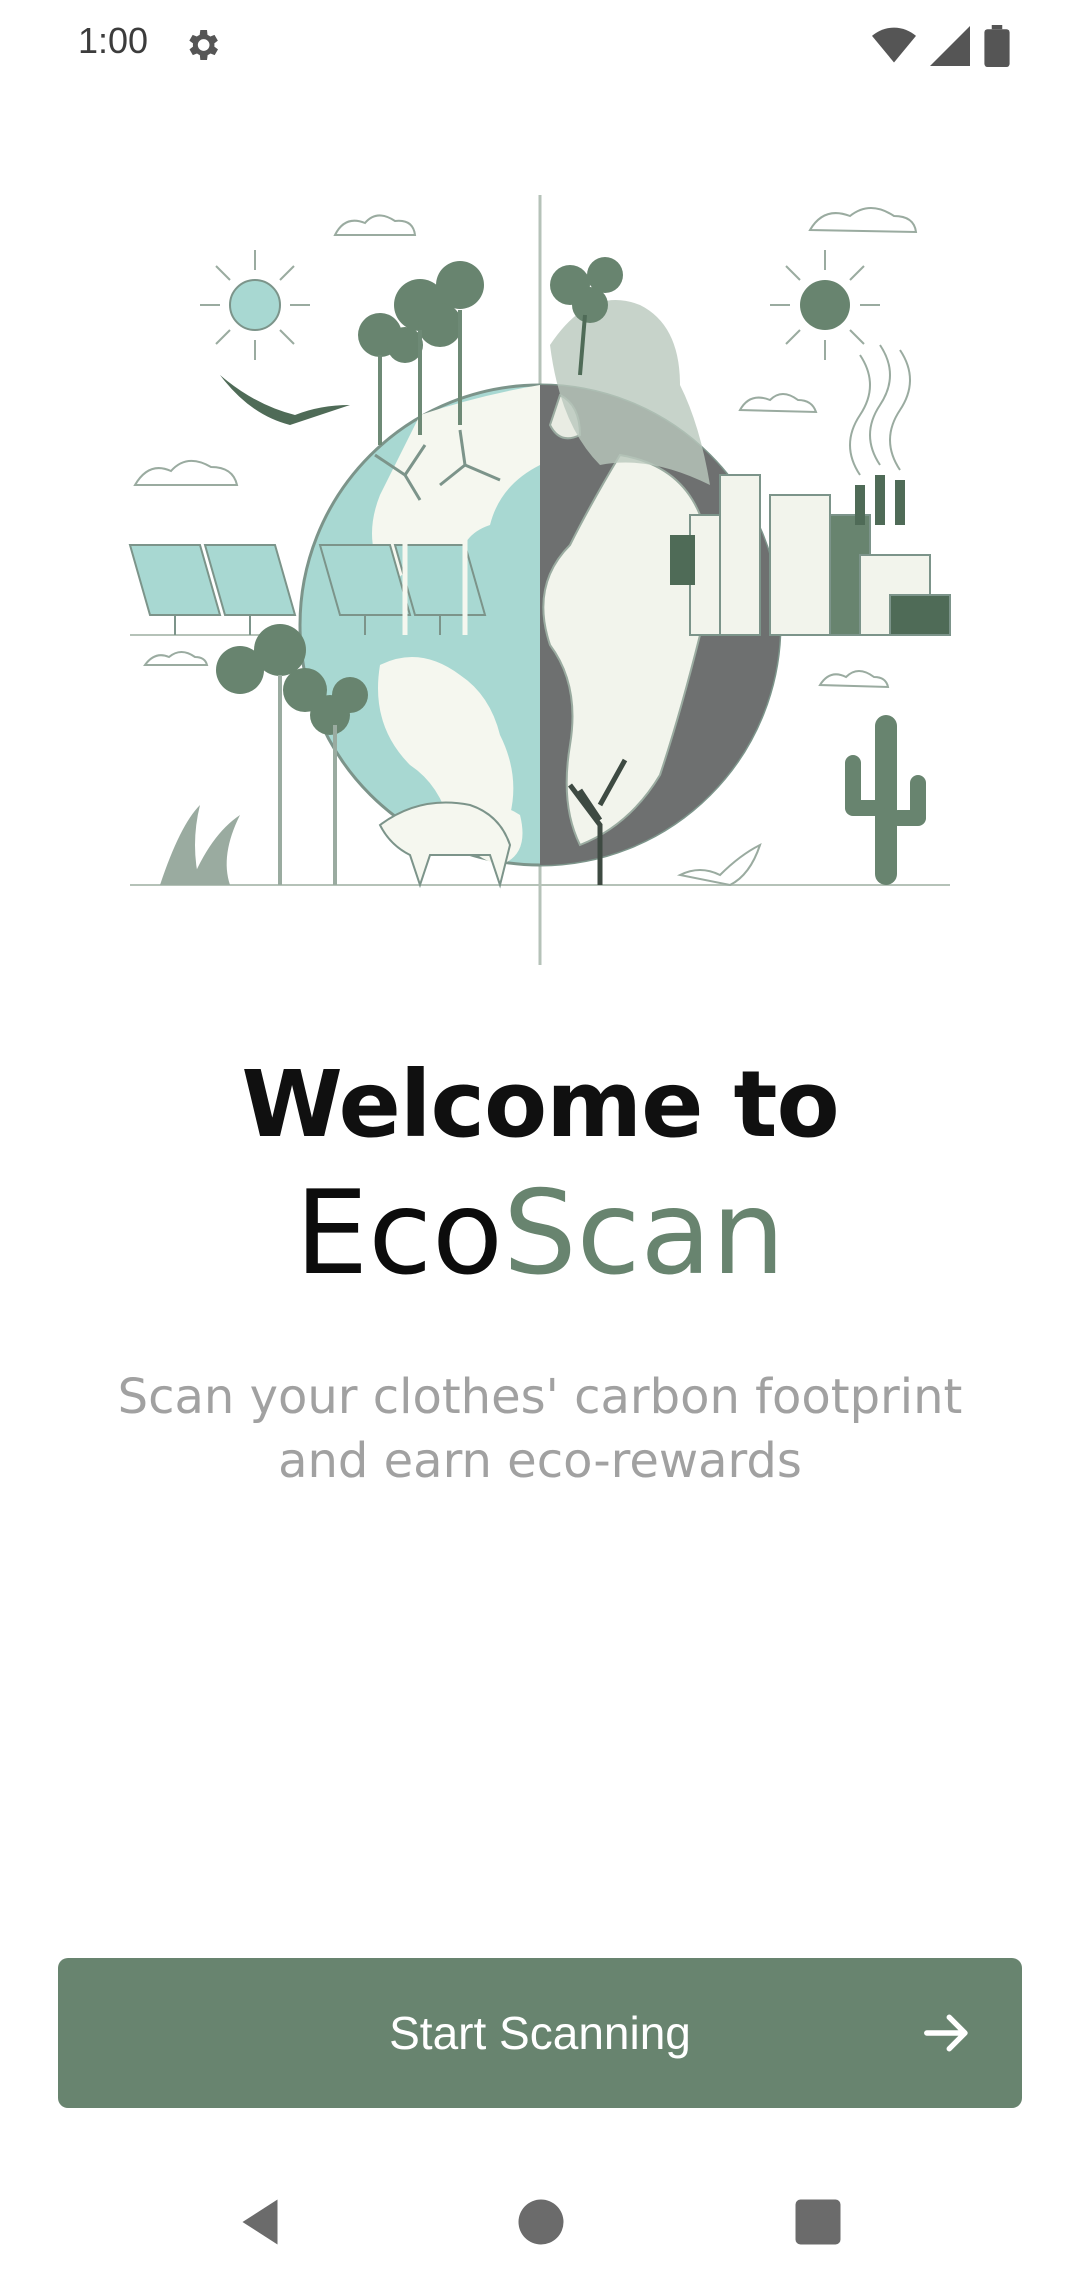 The width and height of the screenshot is (1080, 2280). I want to click on system-nav-bar, so click(540, 2225).